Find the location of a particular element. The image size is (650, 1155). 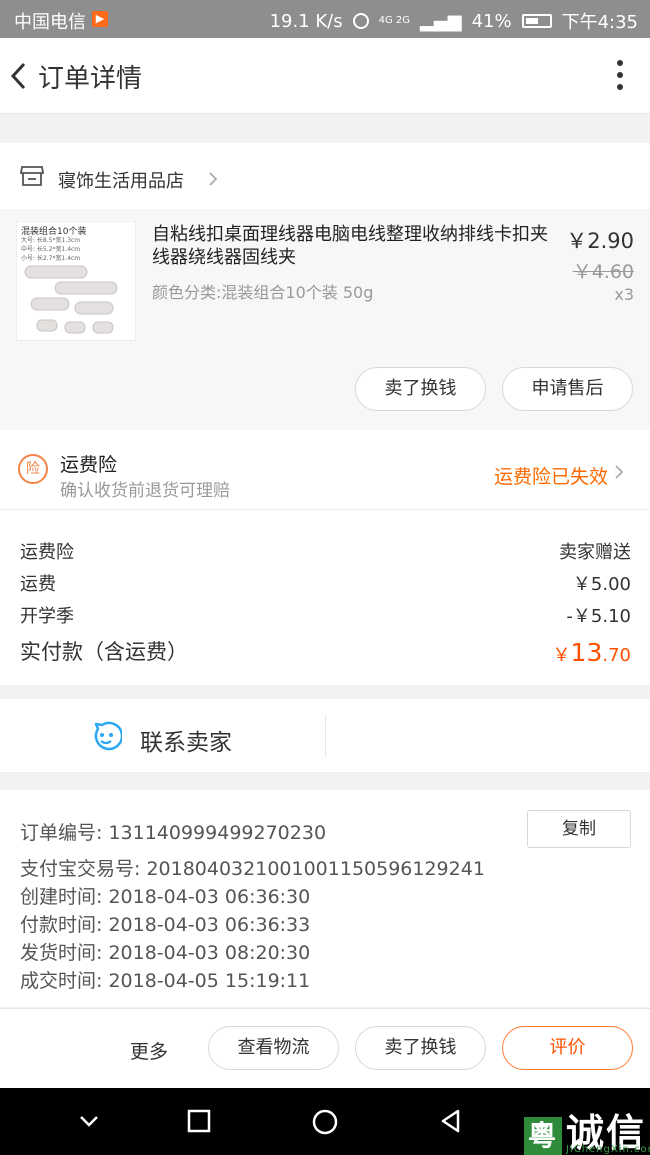

carrier-label: 中国电信 is located at coordinates (50, 22).